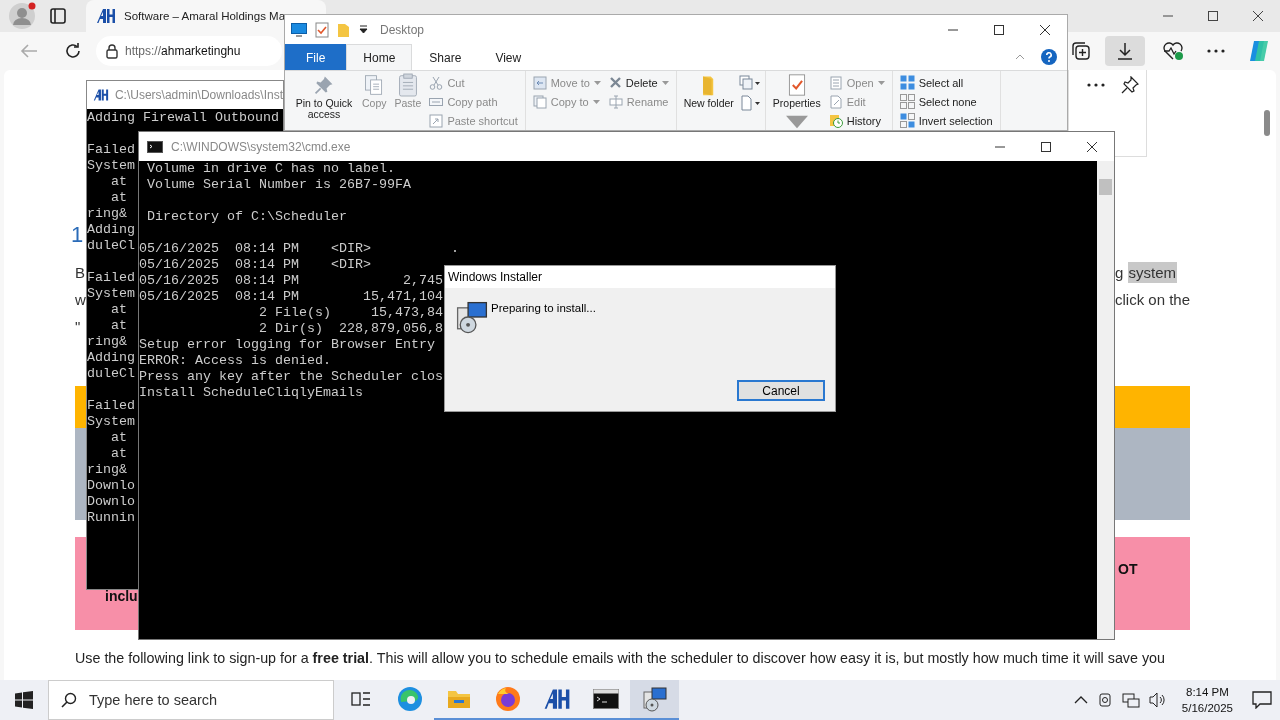 Image resolution: width=1280 pixels, height=720 pixels. Describe the element at coordinates (189, 51) in the screenshot. I see `address-bar: https://ahmarketinghu` at that location.